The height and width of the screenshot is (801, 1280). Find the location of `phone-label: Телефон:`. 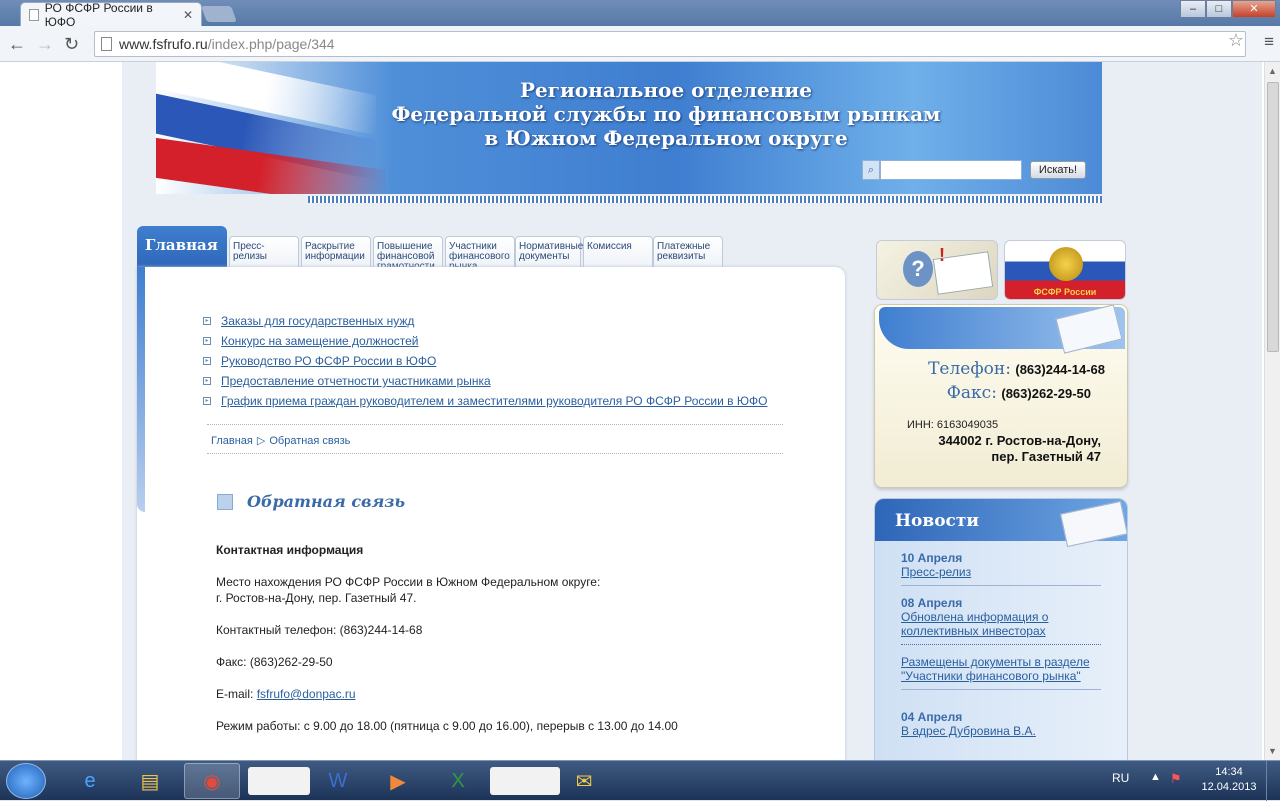

phone-label: Телефон: is located at coordinates (969, 369).